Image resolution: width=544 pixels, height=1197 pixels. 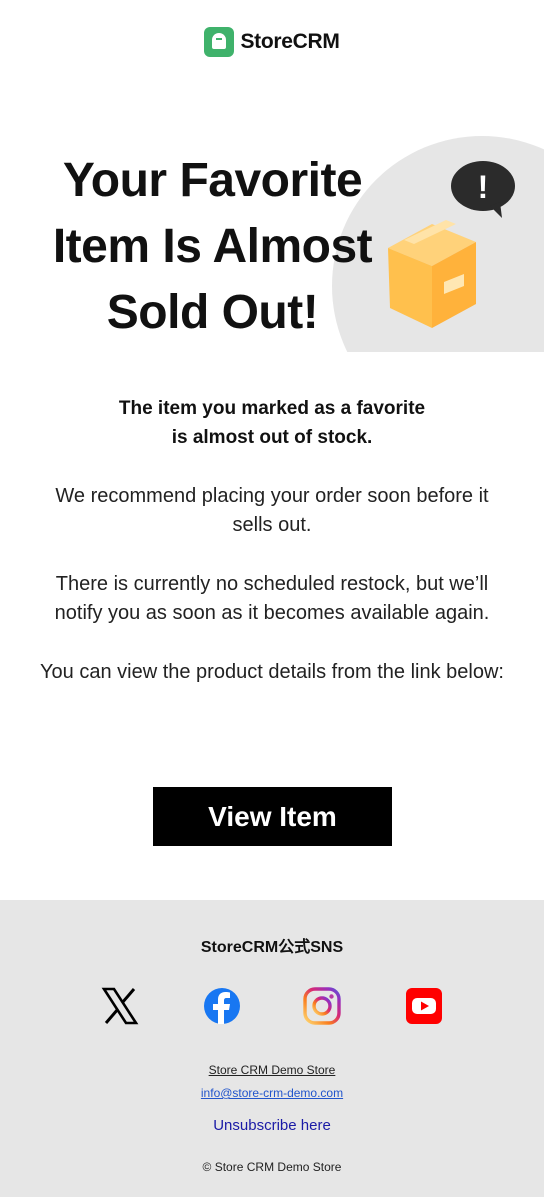 I want to click on brand-name: StoreCRM, so click(x=290, y=41).